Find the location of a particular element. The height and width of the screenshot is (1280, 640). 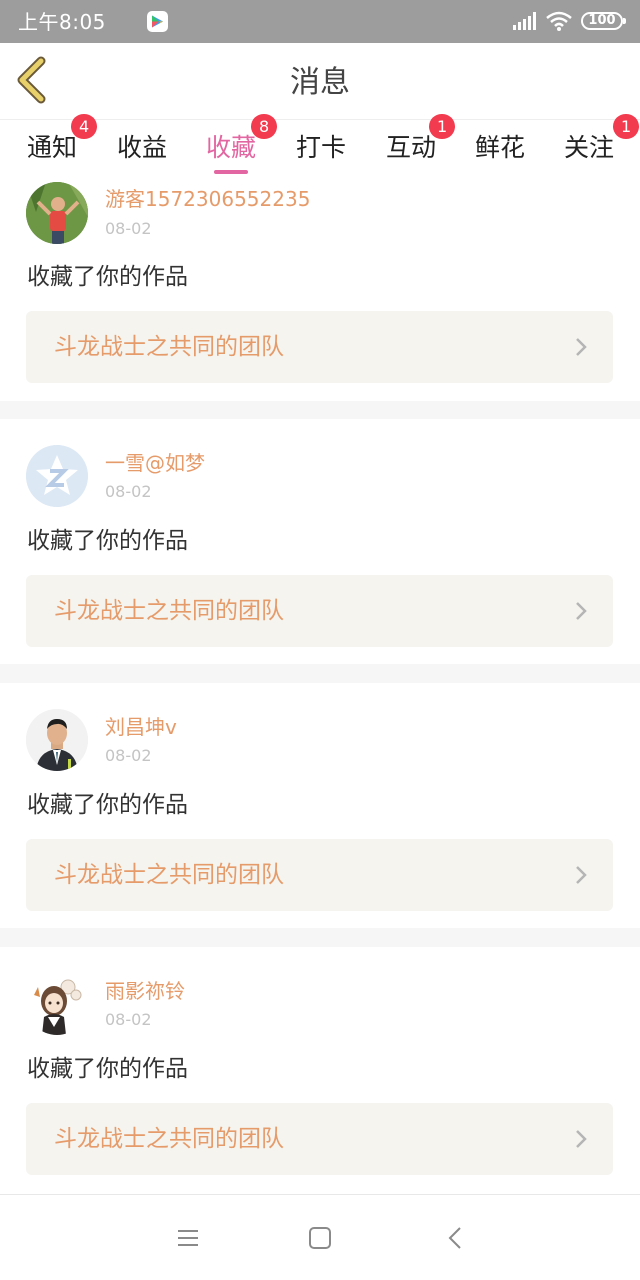

tab-badge: 4 is located at coordinates (84, 126).